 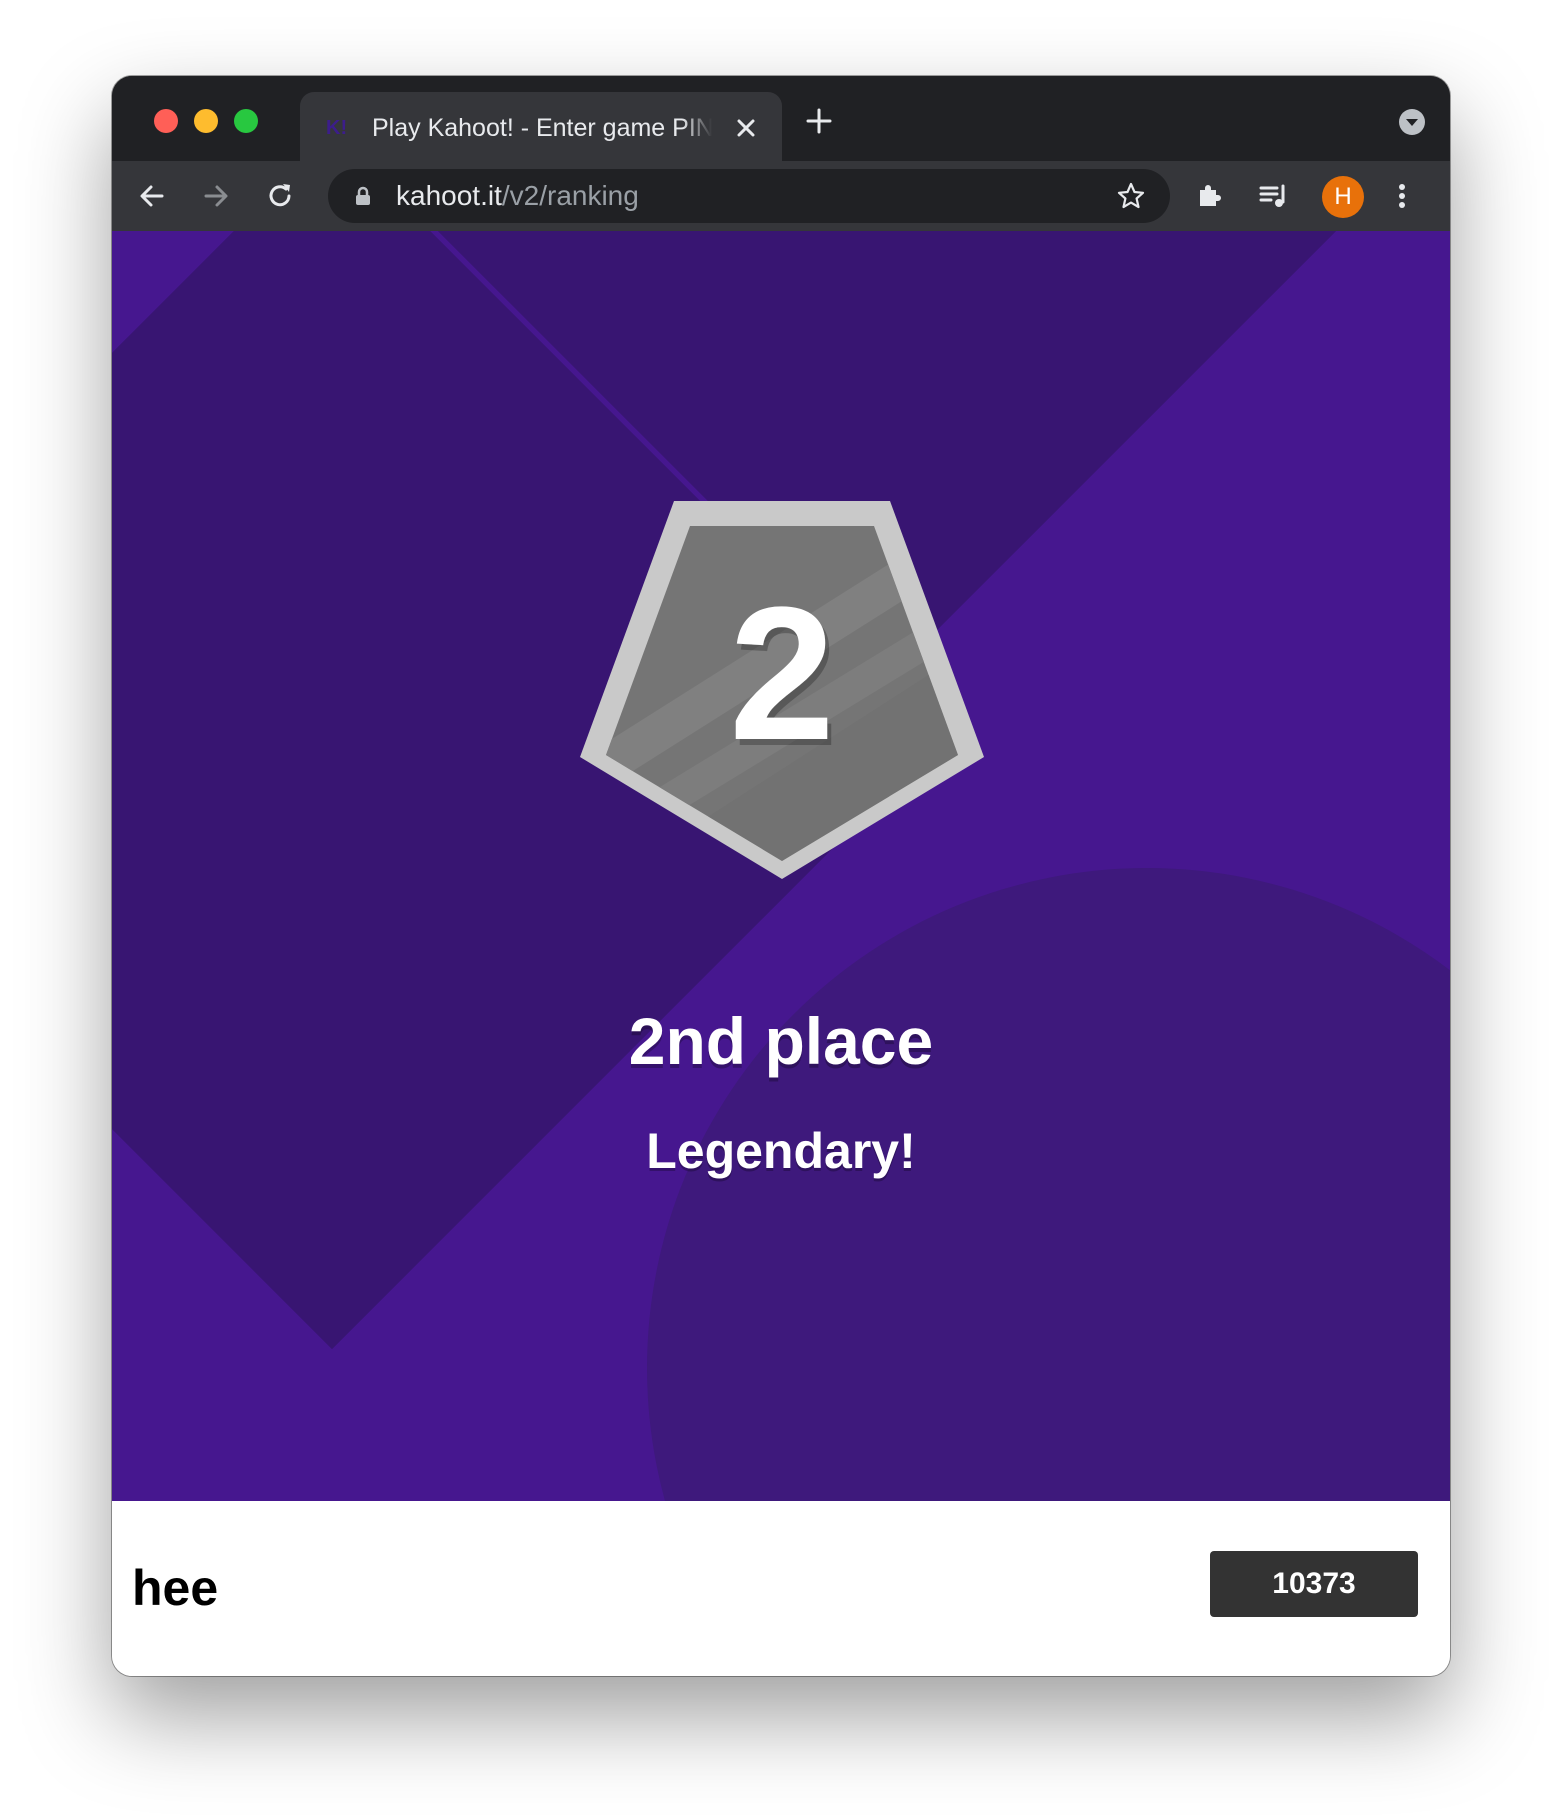 I want to click on player-nickname: hee, so click(x=175, y=1588).